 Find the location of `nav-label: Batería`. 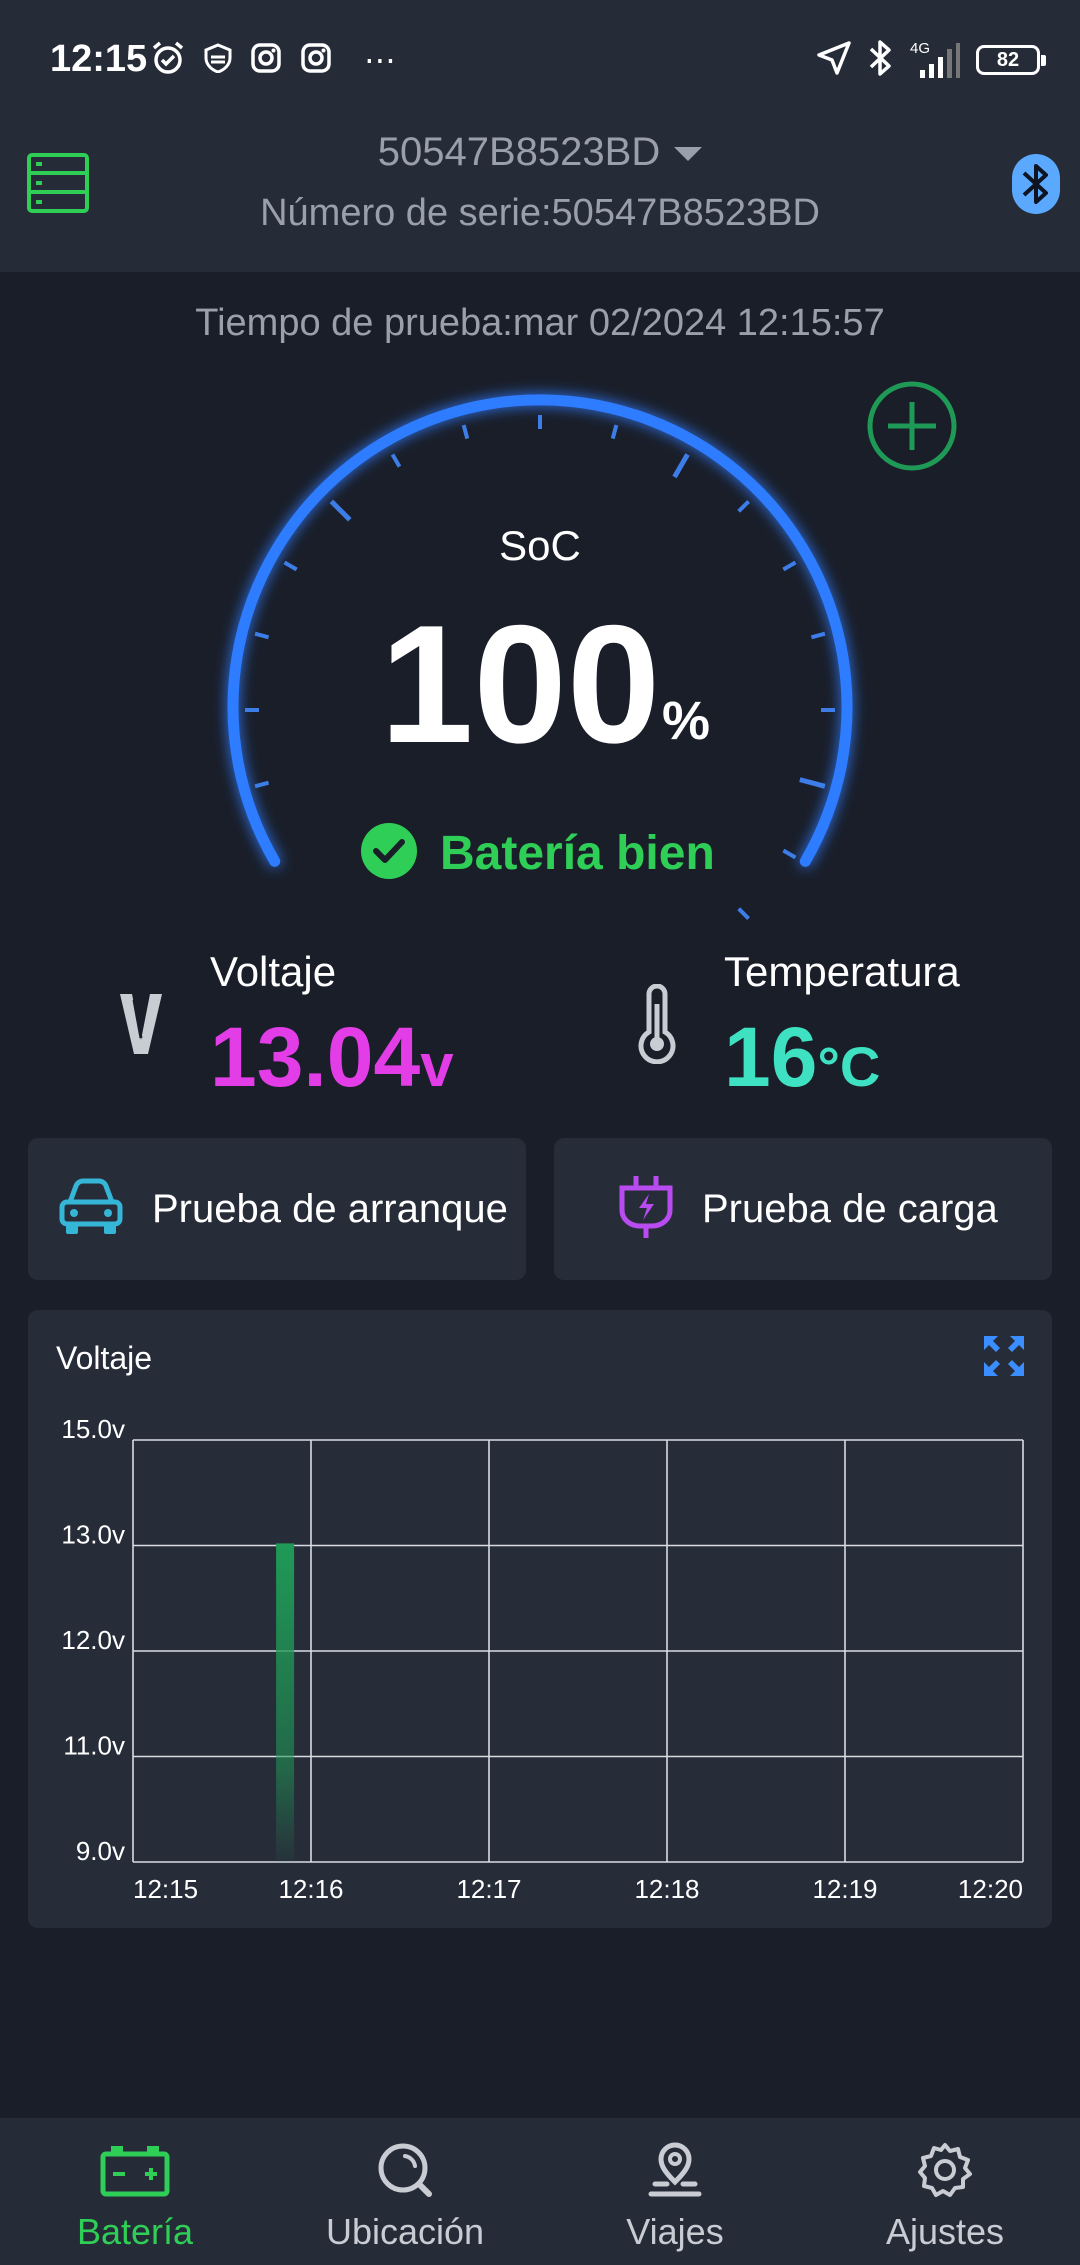

nav-label: Batería is located at coordinates (135, 2231).